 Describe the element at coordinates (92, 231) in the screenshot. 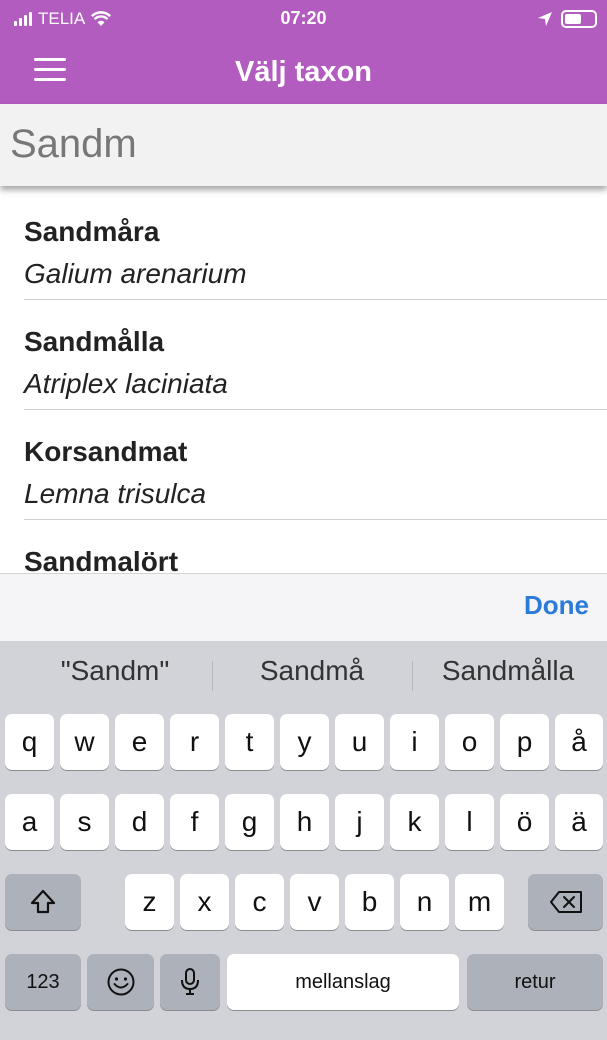

I see `taxon-name: Sandmåra` at that location.